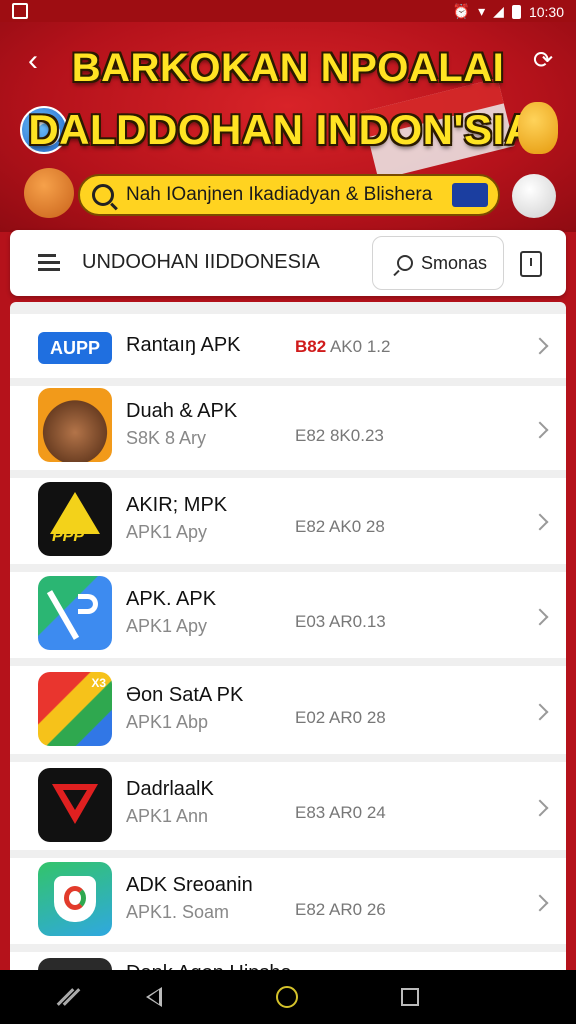 The width and height of the screenshot is (576, 1024). What do you see at coordinates (410, 997) in the screenshot?
I see `nav-recents-icon` at bounding box center [410, 997].